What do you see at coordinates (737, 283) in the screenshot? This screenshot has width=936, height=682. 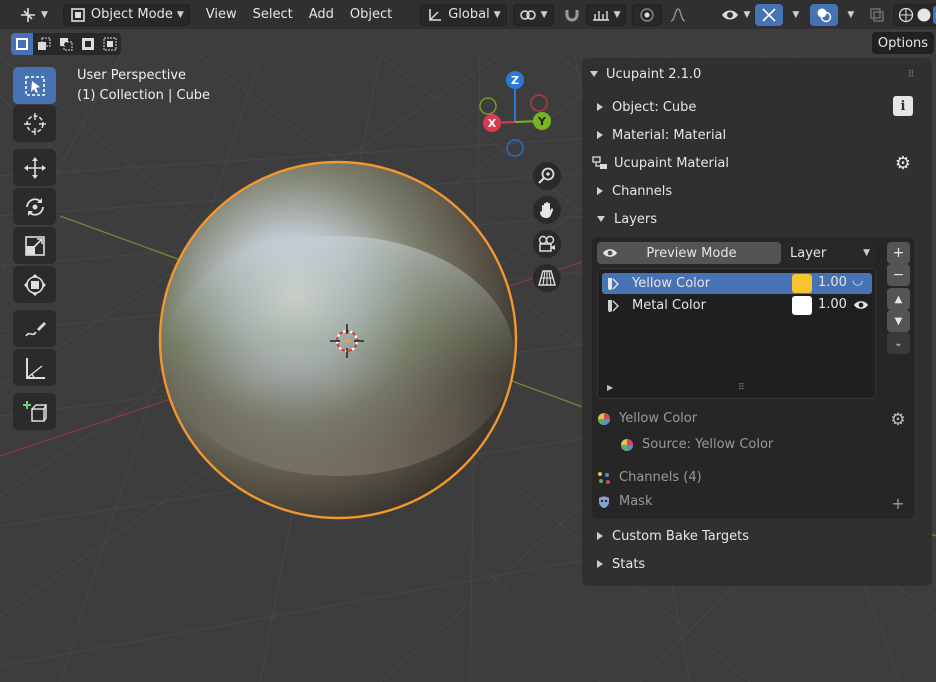 I see `layer-row-yellow: Yellow Color 1.00 ◡` at bounding box center [737, 283].